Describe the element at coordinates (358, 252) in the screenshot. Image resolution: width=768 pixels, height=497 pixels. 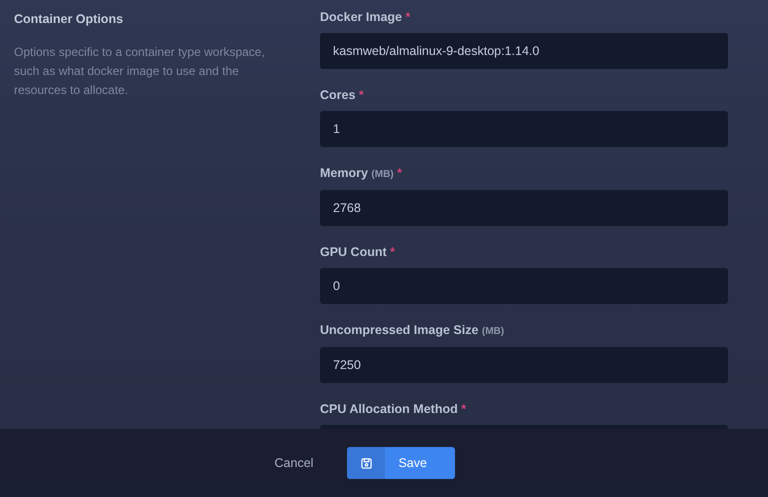
I see `field-label: GPU Count *` at that location.